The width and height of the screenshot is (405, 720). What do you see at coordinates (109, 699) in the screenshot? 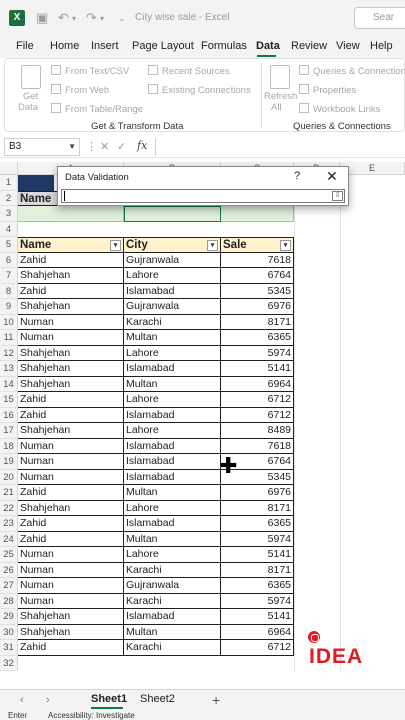
I see `sheet-tab-sheet1: Sheet1` at bounding box center [109, 699].